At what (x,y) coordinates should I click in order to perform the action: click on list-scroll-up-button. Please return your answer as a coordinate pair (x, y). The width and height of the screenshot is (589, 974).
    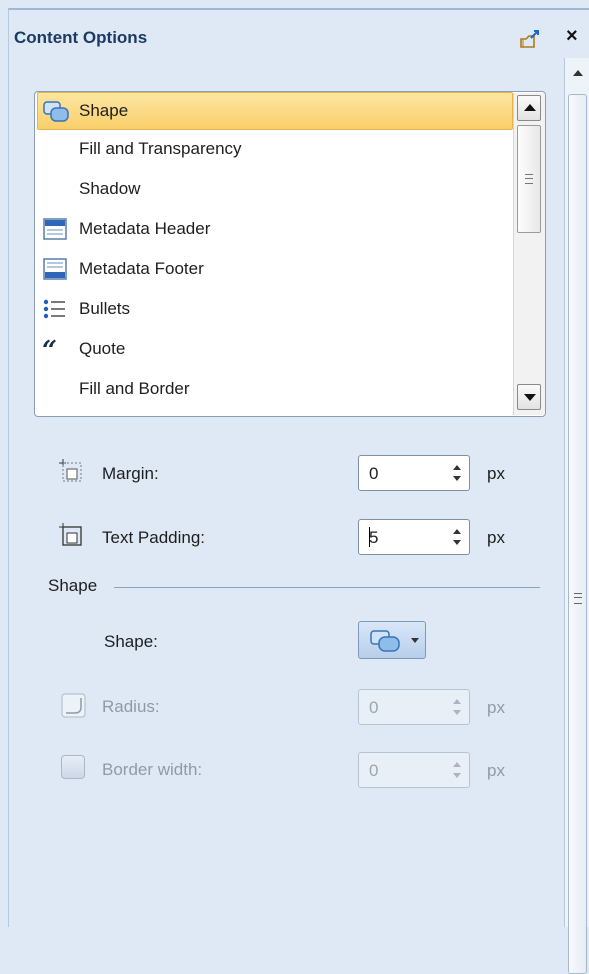
    Looking at the image, I should click on (529, 108).